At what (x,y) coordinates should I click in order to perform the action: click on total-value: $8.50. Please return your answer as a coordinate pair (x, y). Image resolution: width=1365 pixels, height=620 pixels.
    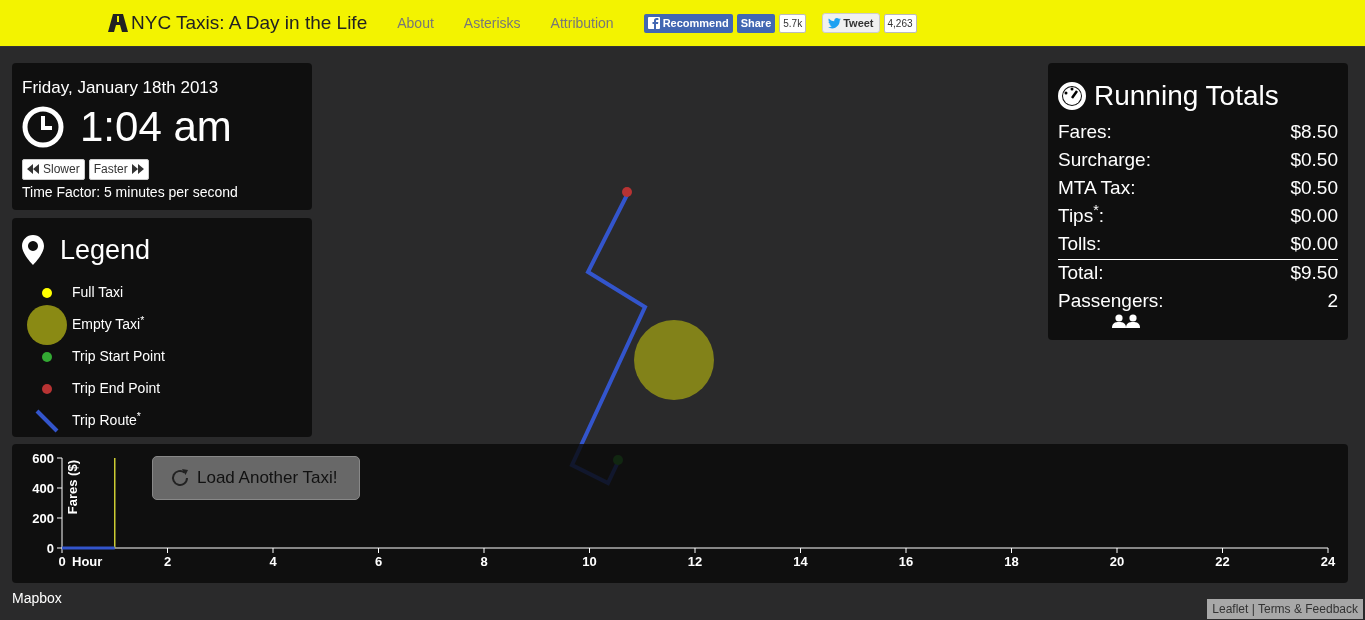
    Looking at the image, I should click on (1314, 132).